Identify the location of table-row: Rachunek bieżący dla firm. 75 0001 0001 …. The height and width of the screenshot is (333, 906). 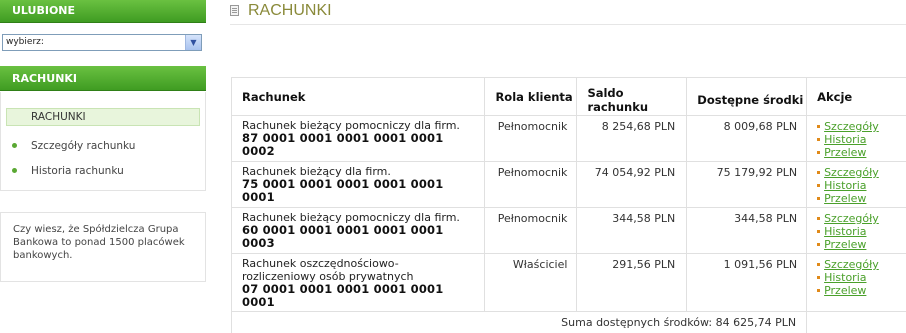
(568, 184).